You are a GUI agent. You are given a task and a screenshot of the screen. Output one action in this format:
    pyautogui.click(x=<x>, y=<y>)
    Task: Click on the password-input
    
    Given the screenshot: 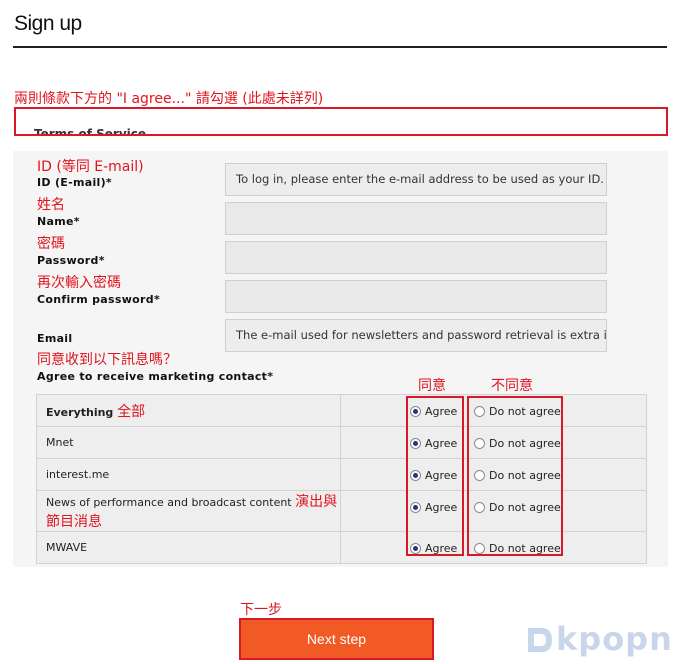 What is the action you would take?
    pyautogui.click(x=416, y=257)
    